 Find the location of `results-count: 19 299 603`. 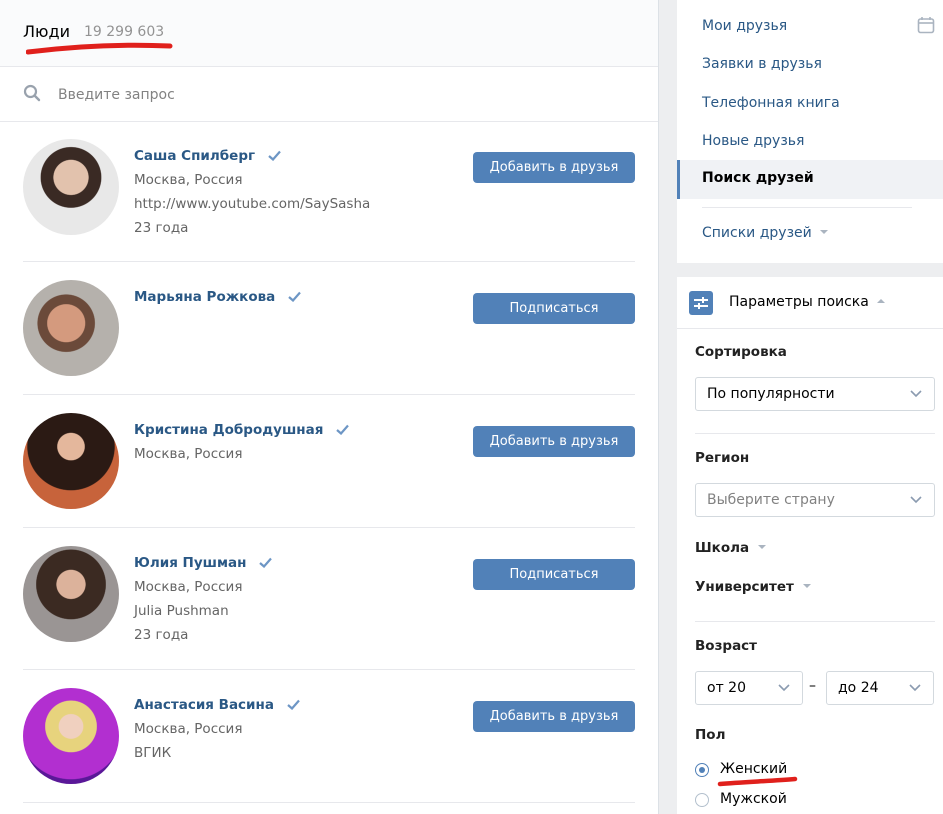

results-count: 19 299 603 is located at coordinates (124, 32).